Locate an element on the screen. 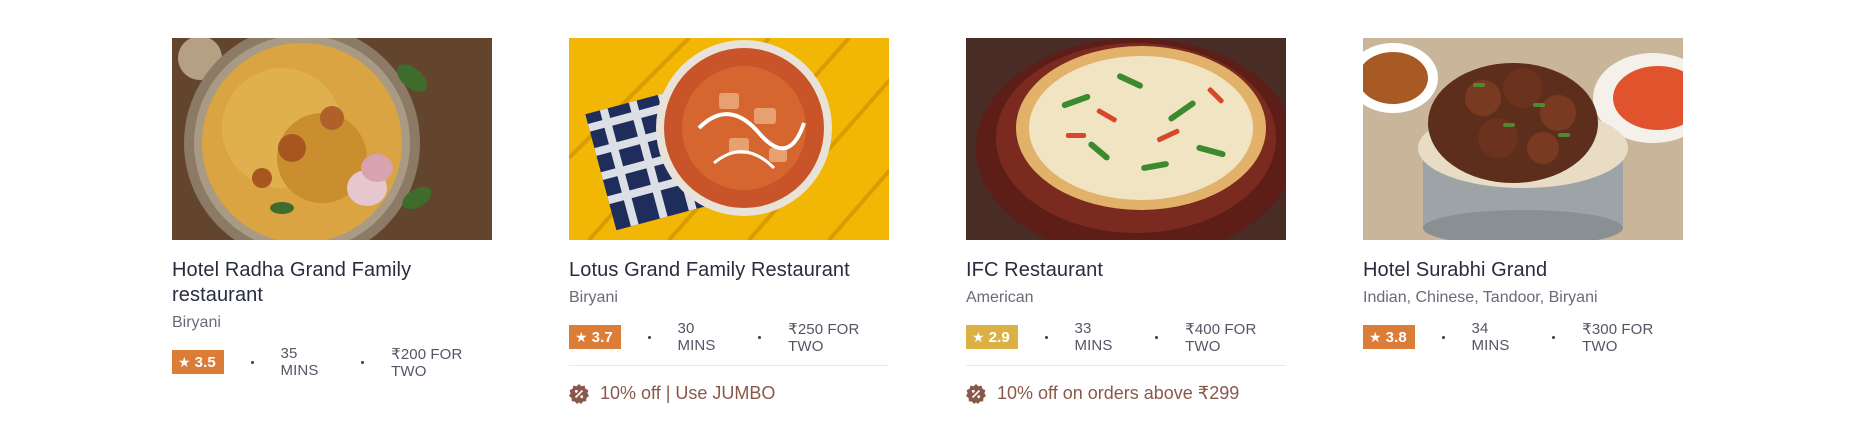 The width and height of the screenshot is (1865, 438). delivery-time: 34 MINS is located at coordinates (1490, 337).